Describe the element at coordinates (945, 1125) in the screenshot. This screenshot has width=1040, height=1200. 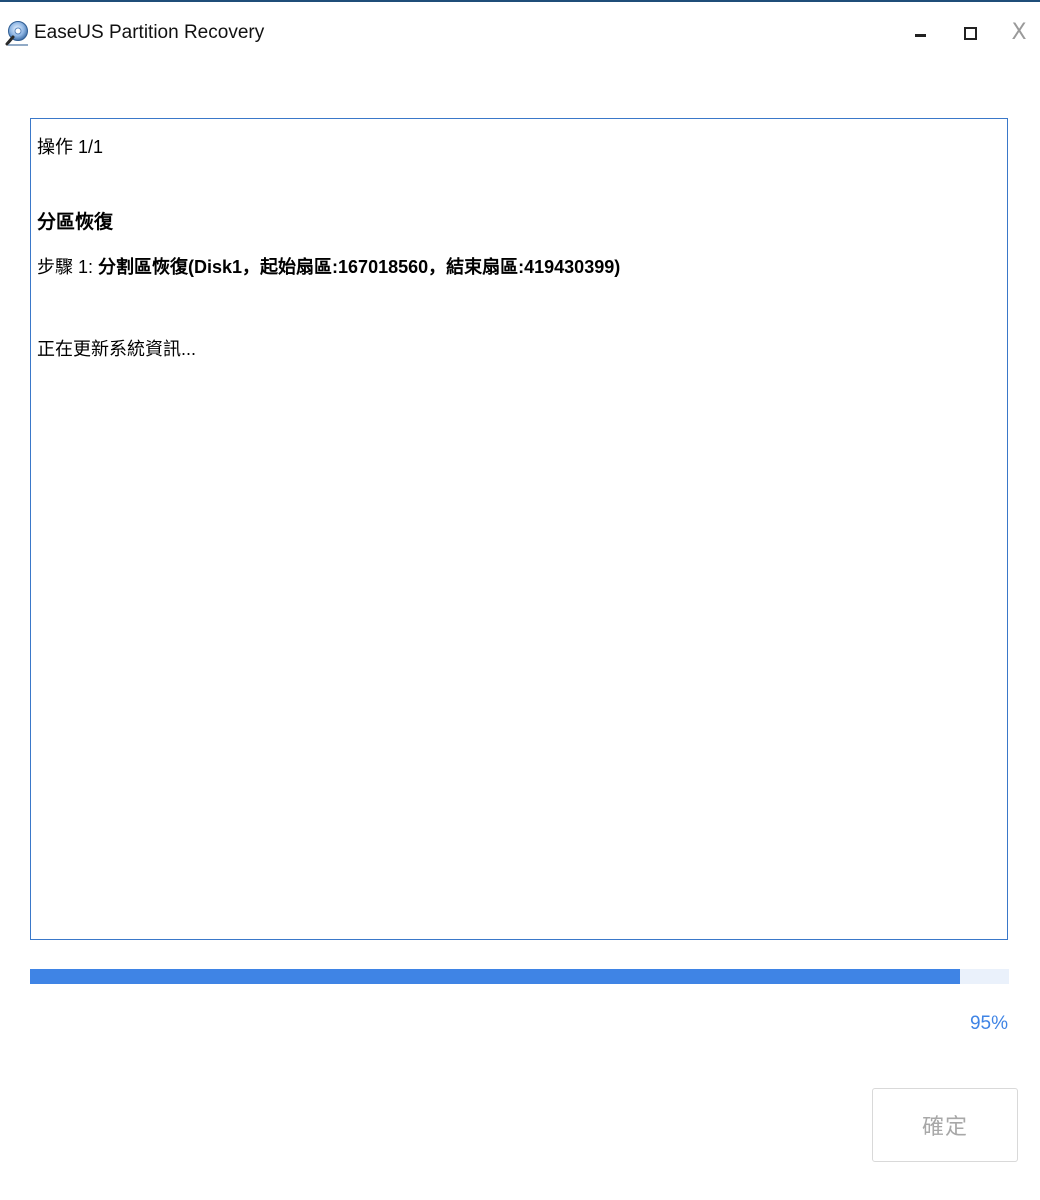
I see `ok-button: 確定` at that location.